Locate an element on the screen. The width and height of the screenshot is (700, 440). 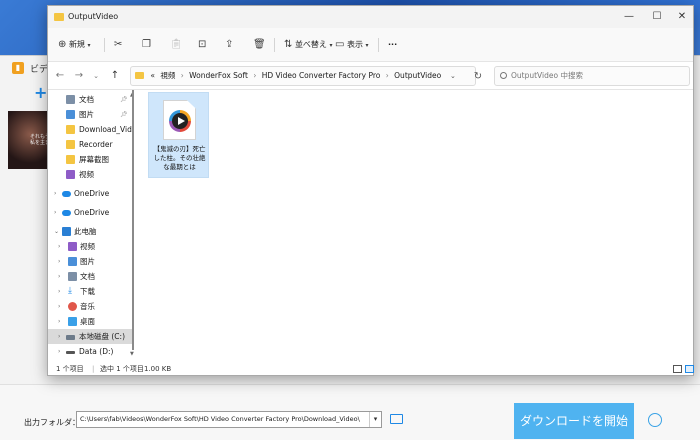
add-button: + is located at coordinates (40, 92).